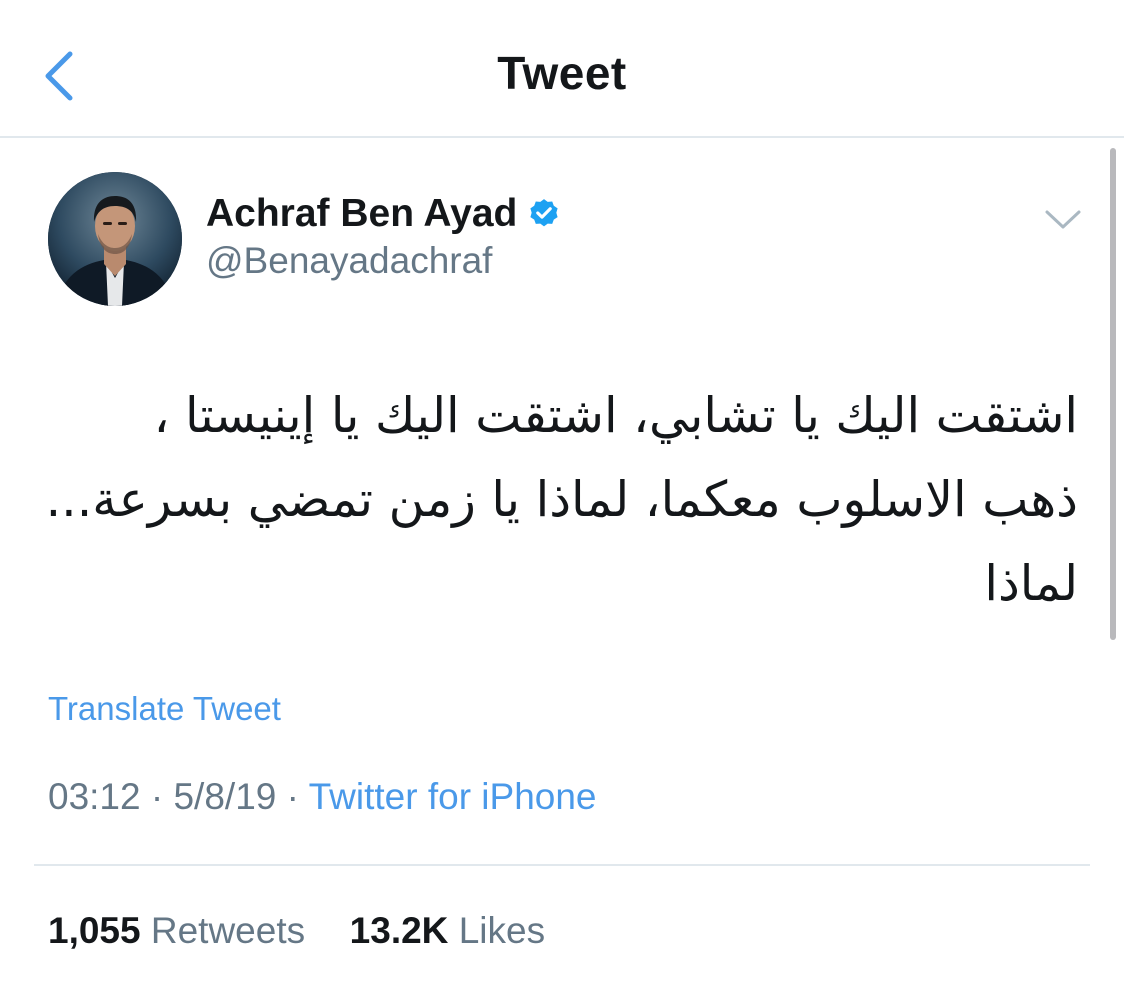  I want to click on verified-badge-icon, so click(544, 213).